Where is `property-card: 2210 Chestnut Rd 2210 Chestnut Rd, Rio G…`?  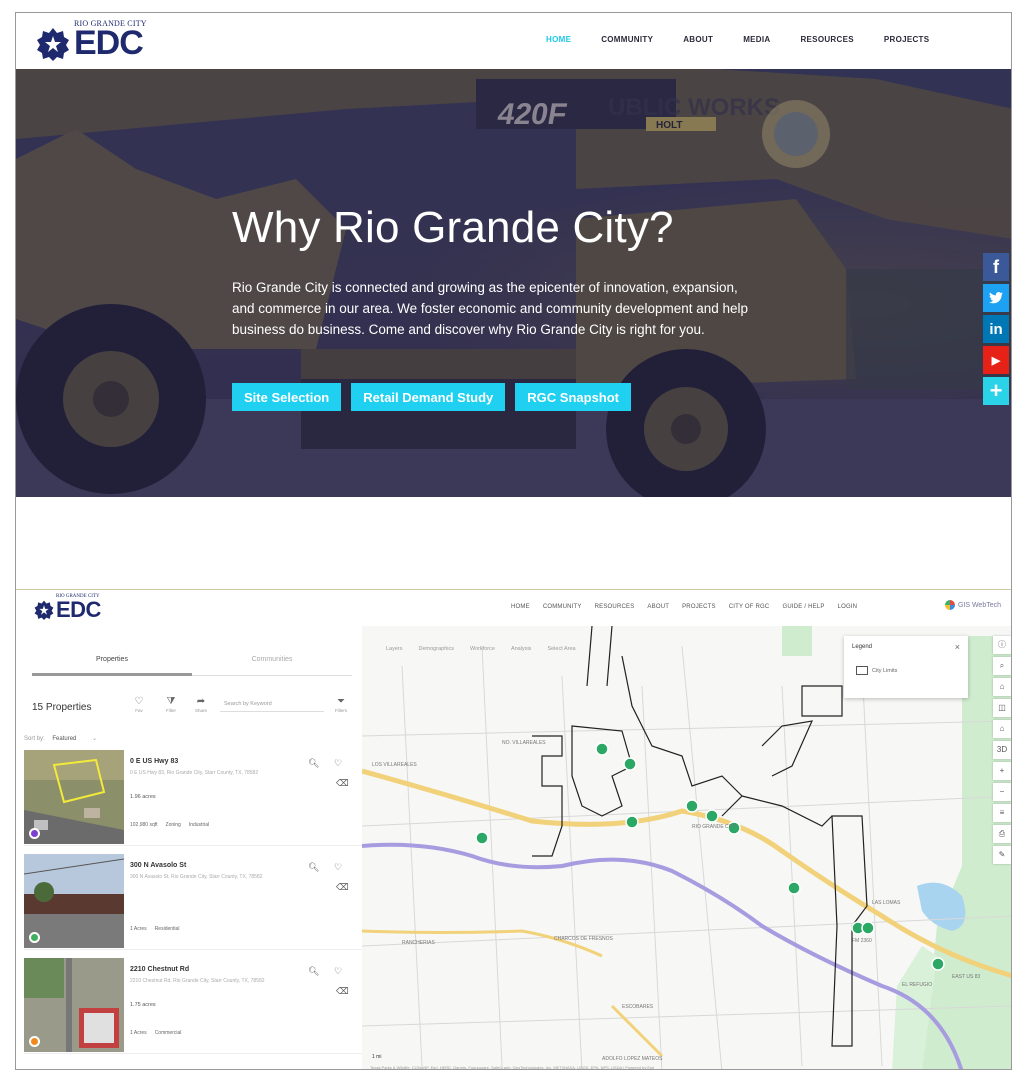
property-card: 2210 Chestnut Rd 2210 Chestnut Rd, Rio G… is located at coordinates (193, 1006).